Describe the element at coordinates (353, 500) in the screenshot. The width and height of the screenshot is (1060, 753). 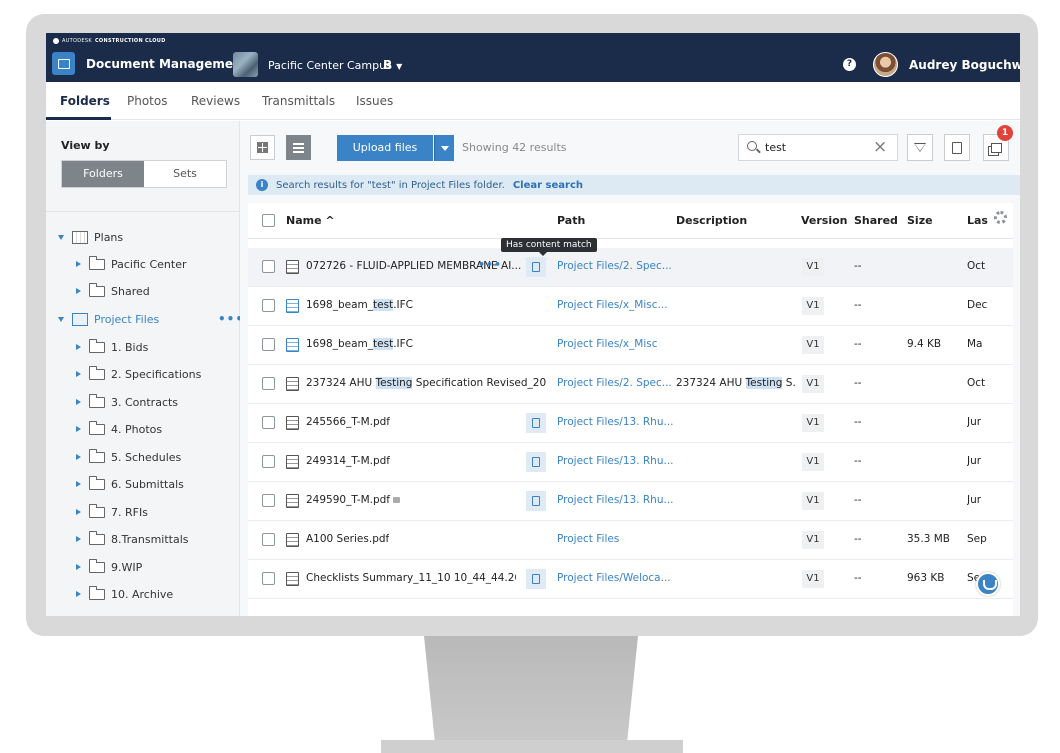
I see `file-name: 249590_T-M.pdf` at that location.